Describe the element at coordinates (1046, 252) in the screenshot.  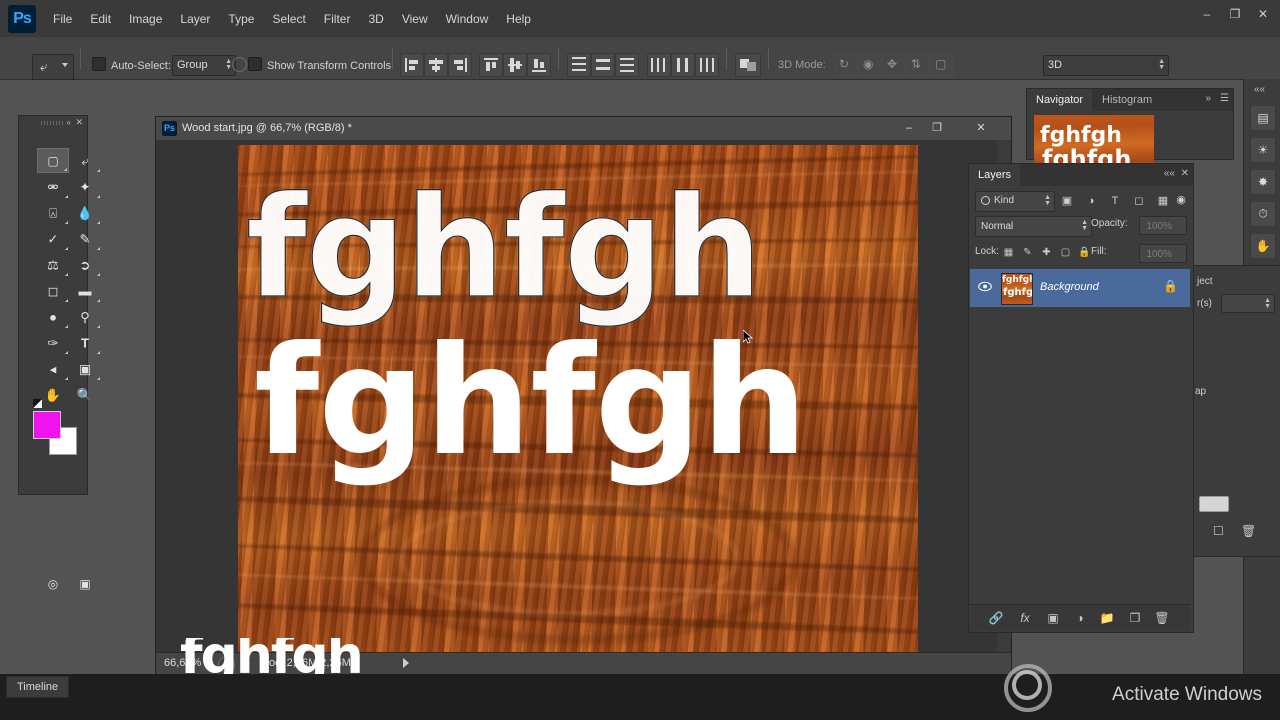
I see `lock-position-icon: ✚` at that location.